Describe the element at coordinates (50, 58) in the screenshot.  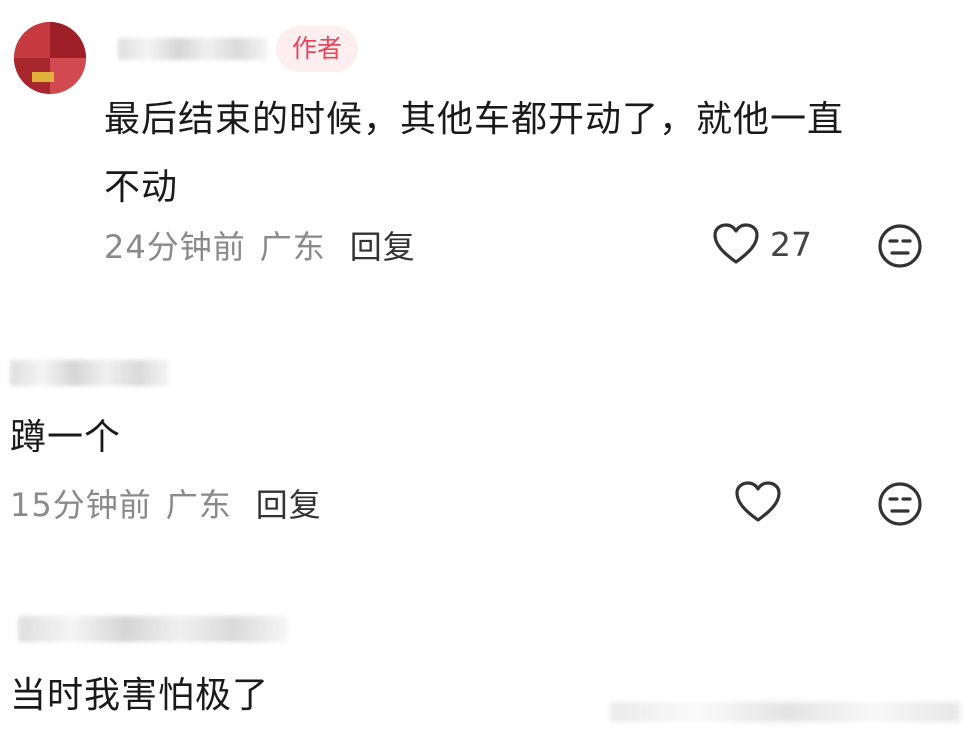
I see `avatar` at that location.